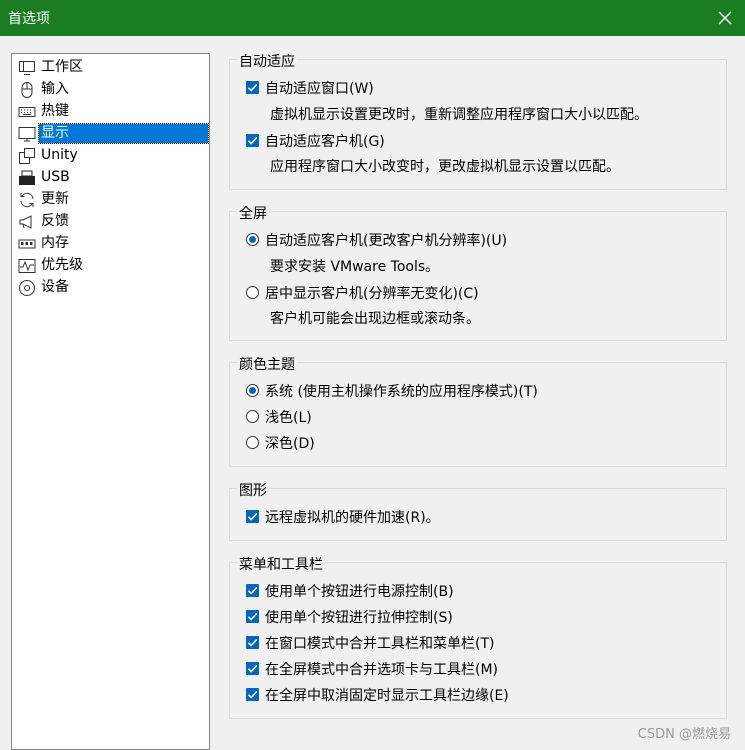 Image resolution: width=745 pixels, height=750 pixels. Describe the element at coordinates (55, 111) in the screenshot. I see `nav-item-label: 热键` at that location.